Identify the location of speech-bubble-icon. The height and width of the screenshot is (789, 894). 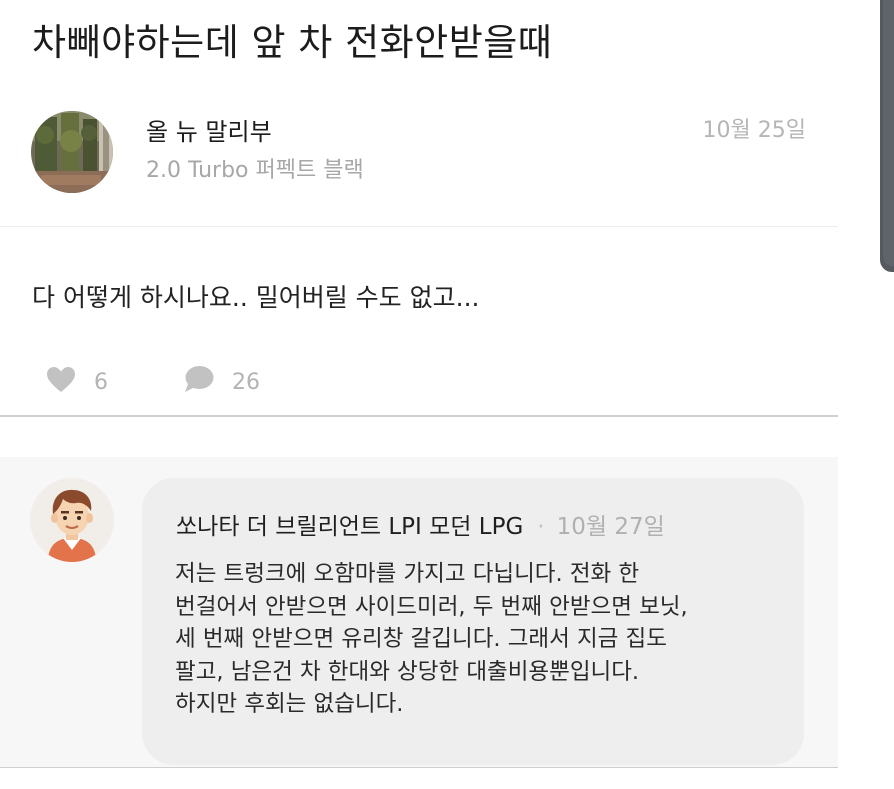
(199, 382).